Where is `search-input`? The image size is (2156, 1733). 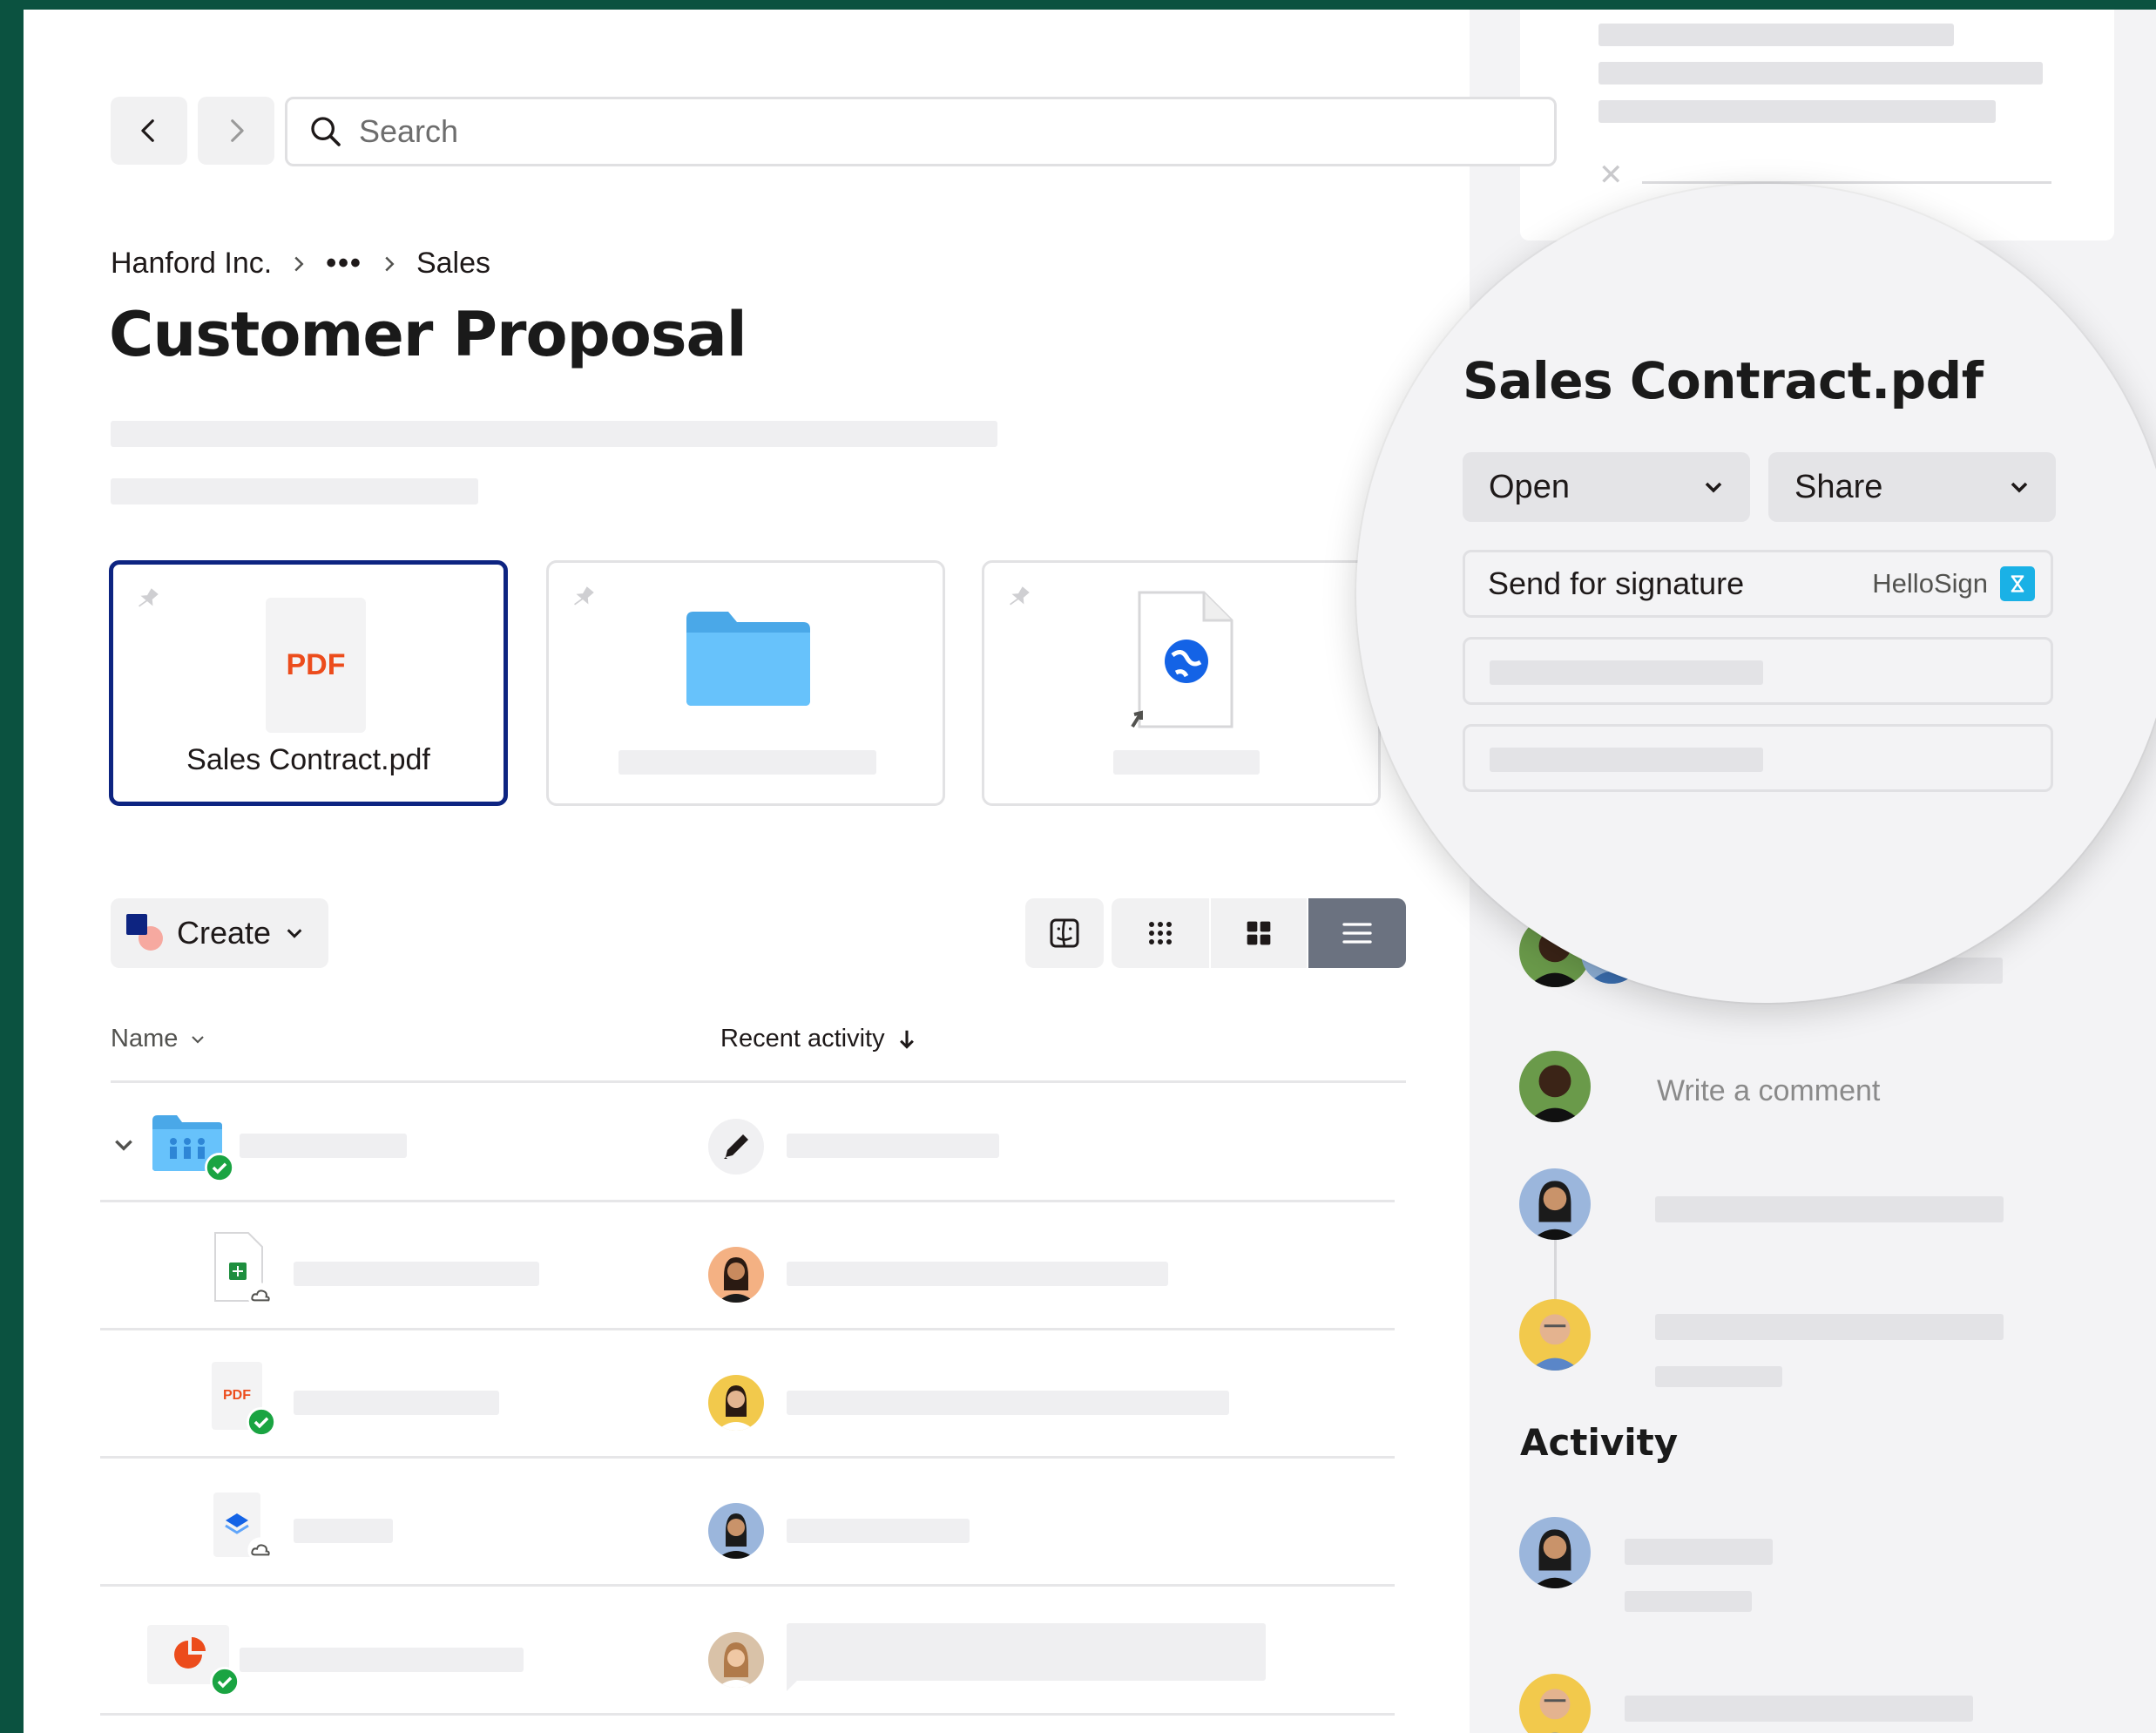 search-input is located at coordinates (925, 131).